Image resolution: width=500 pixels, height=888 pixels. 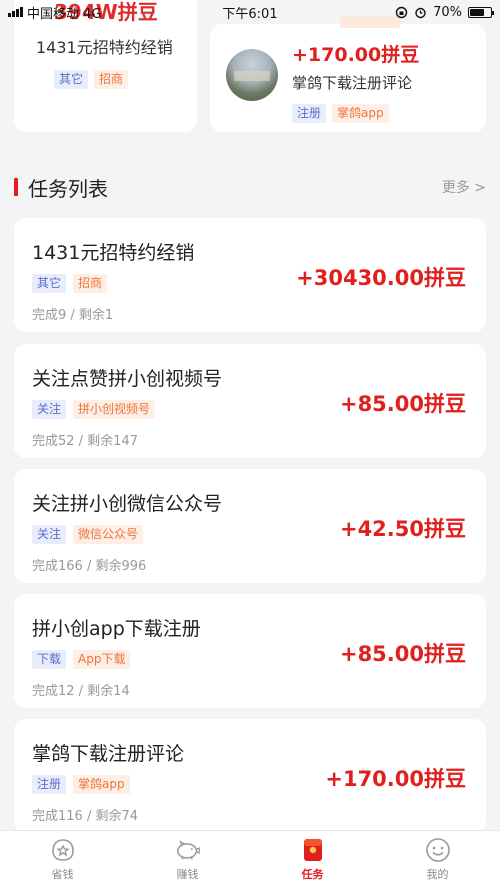 What do you see at coordinates (447, 12) in the screenshot?
I see `battery-percent: 70%` at bounding box center [447, 12].